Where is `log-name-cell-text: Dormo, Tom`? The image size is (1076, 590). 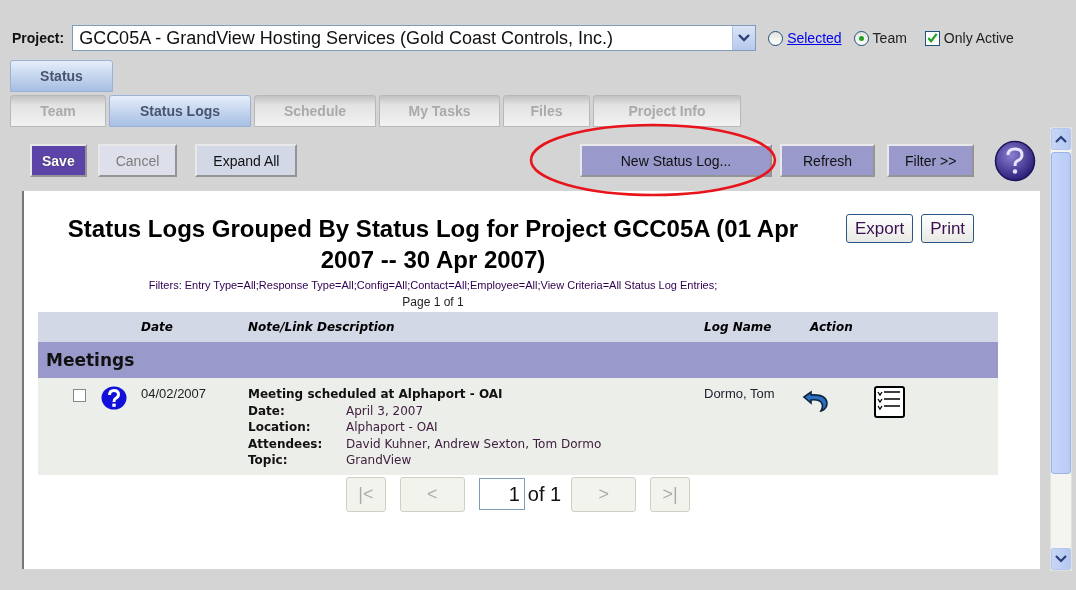 log-name-cell-text: Dormo, Tom is located at coordinates (740, 393).